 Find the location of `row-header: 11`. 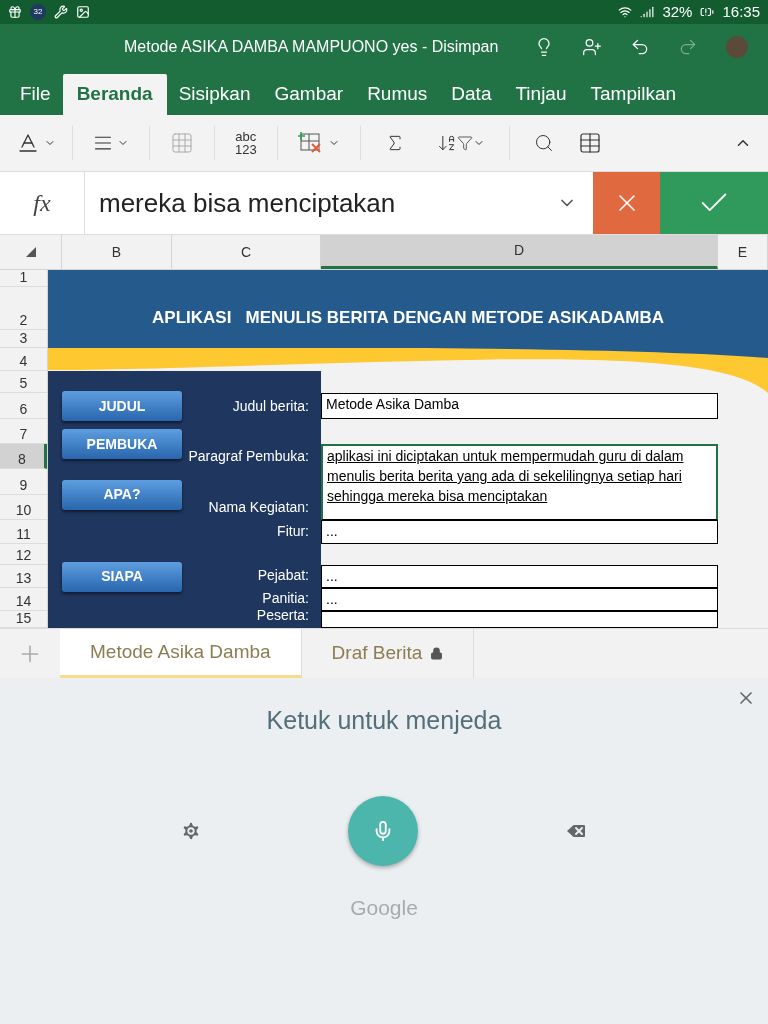

row-header: 11 is located at coordinates (23, 532).